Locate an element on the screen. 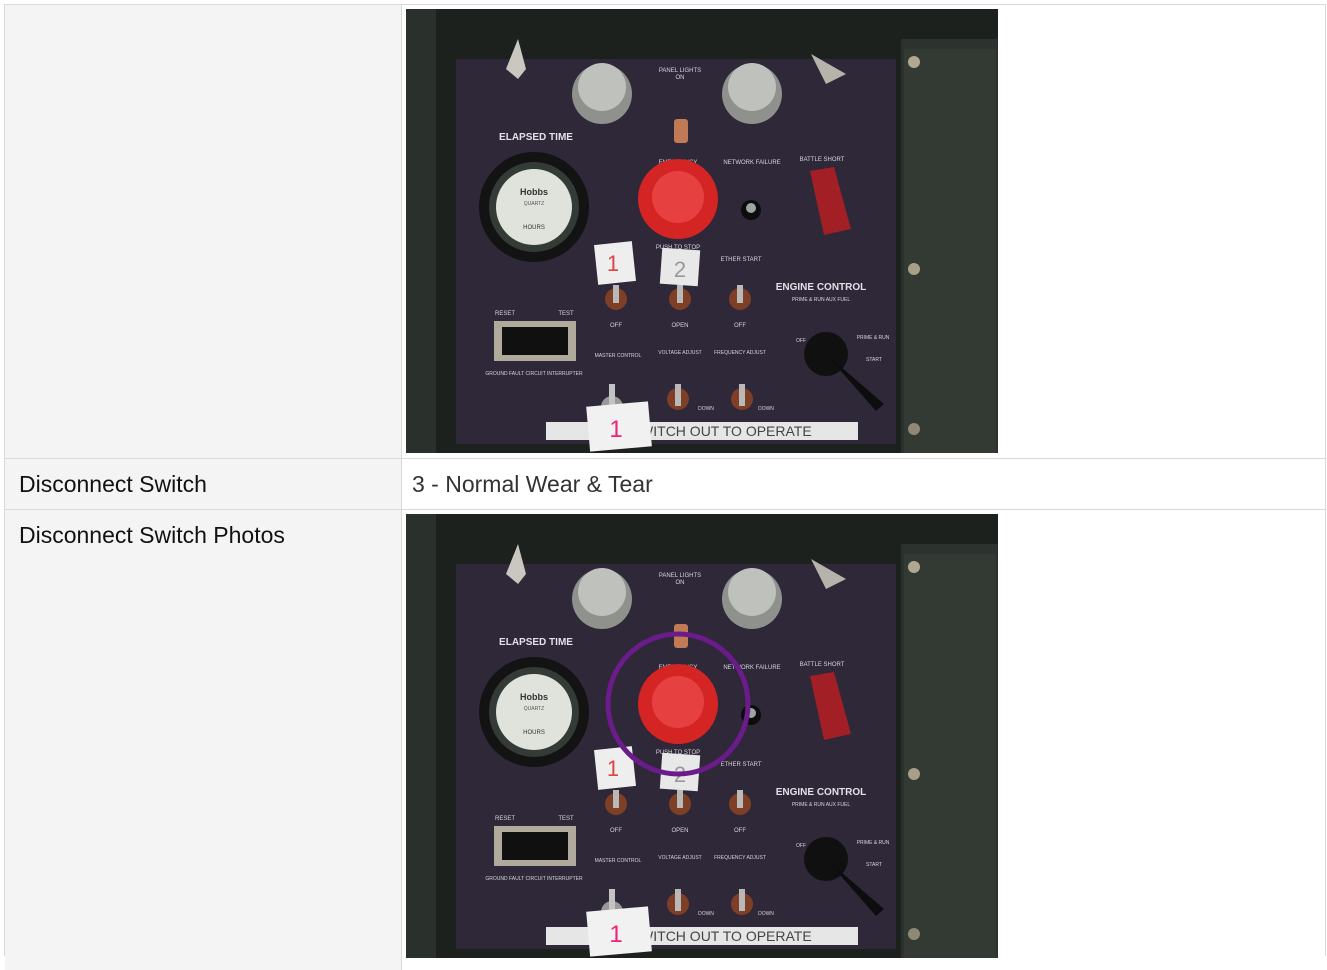 The height and width of the screenshot is (970, 1327). row-disconnect-switch: Disconnect Switch 3 - Normal Wear & Tear is located at coordinates (665, 483).